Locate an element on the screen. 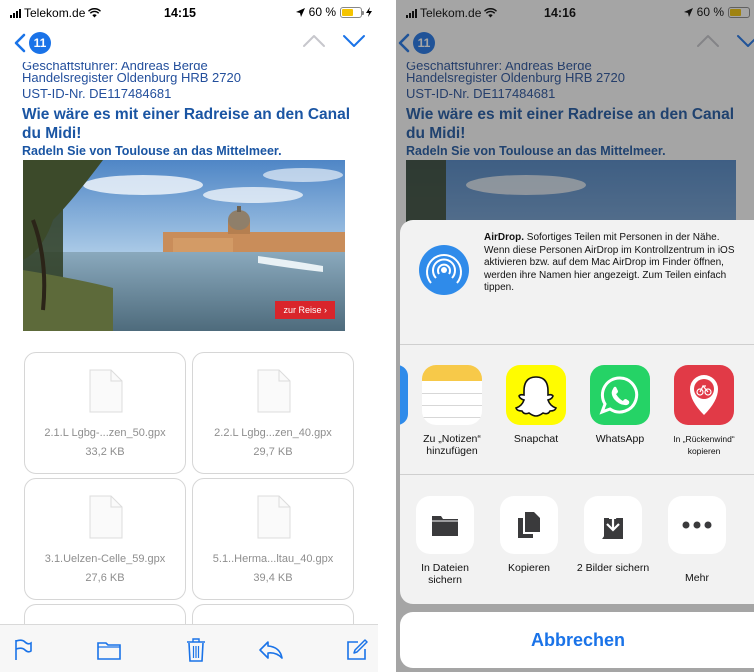  attachment-card: 2.2.L Lgbg...zen_40.gpx 29,7 KB is located at coordinates (273, 413).